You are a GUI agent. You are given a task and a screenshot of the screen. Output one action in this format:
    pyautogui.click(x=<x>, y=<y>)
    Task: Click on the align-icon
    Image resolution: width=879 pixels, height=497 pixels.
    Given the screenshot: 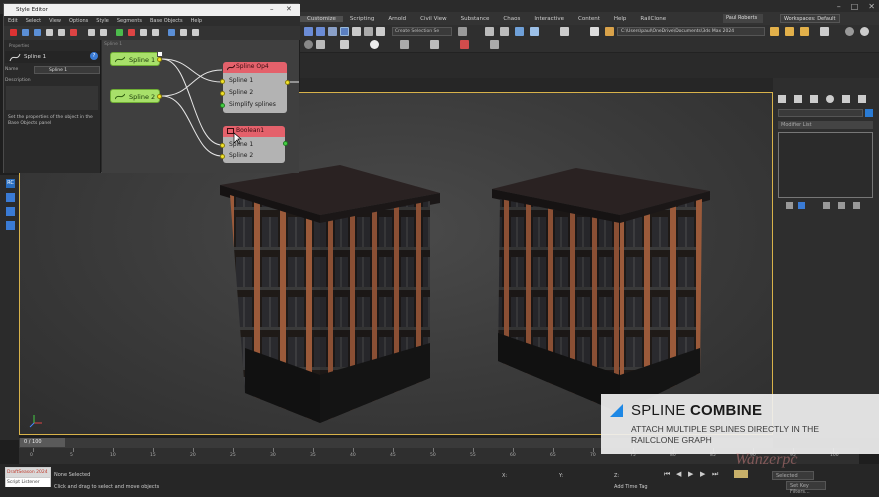 What is the action you would take?
    pyautogui.click(x=504, y=31)
    